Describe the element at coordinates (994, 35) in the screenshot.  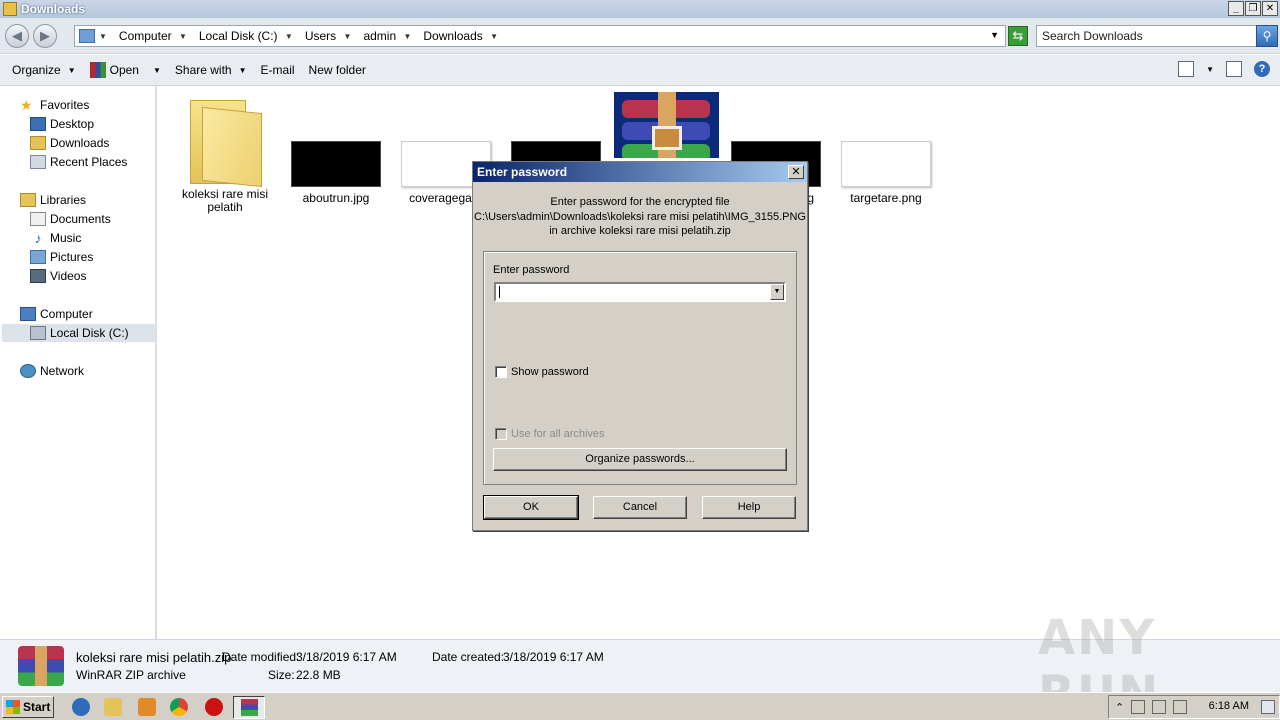
I see `address-dropdown-icon: ▼` at that location.